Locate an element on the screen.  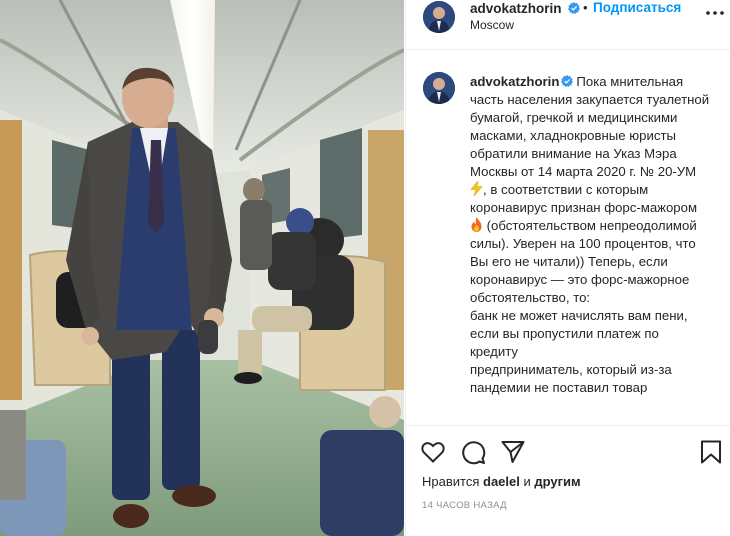
fire-icon is located at coordinates (476, 224).